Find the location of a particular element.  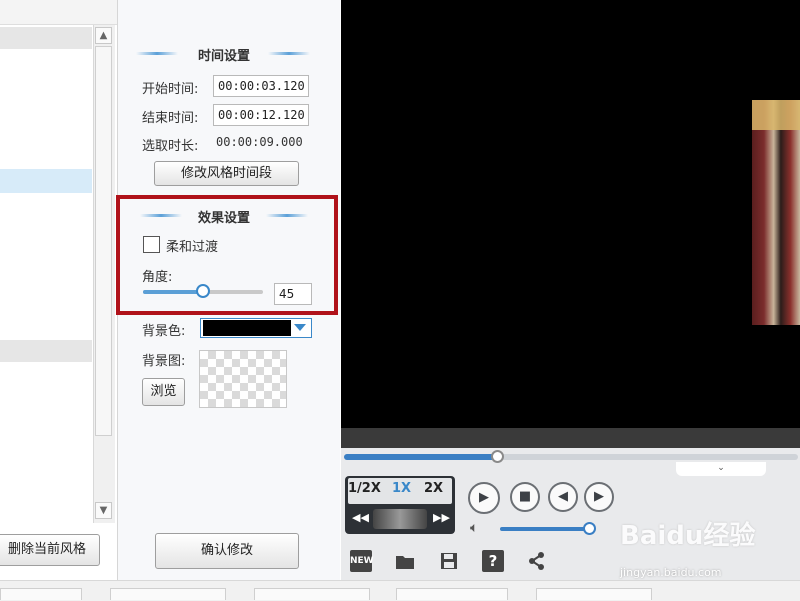

scroll-up-arrow-icon: ▲ is located at coordinates (103, 35).